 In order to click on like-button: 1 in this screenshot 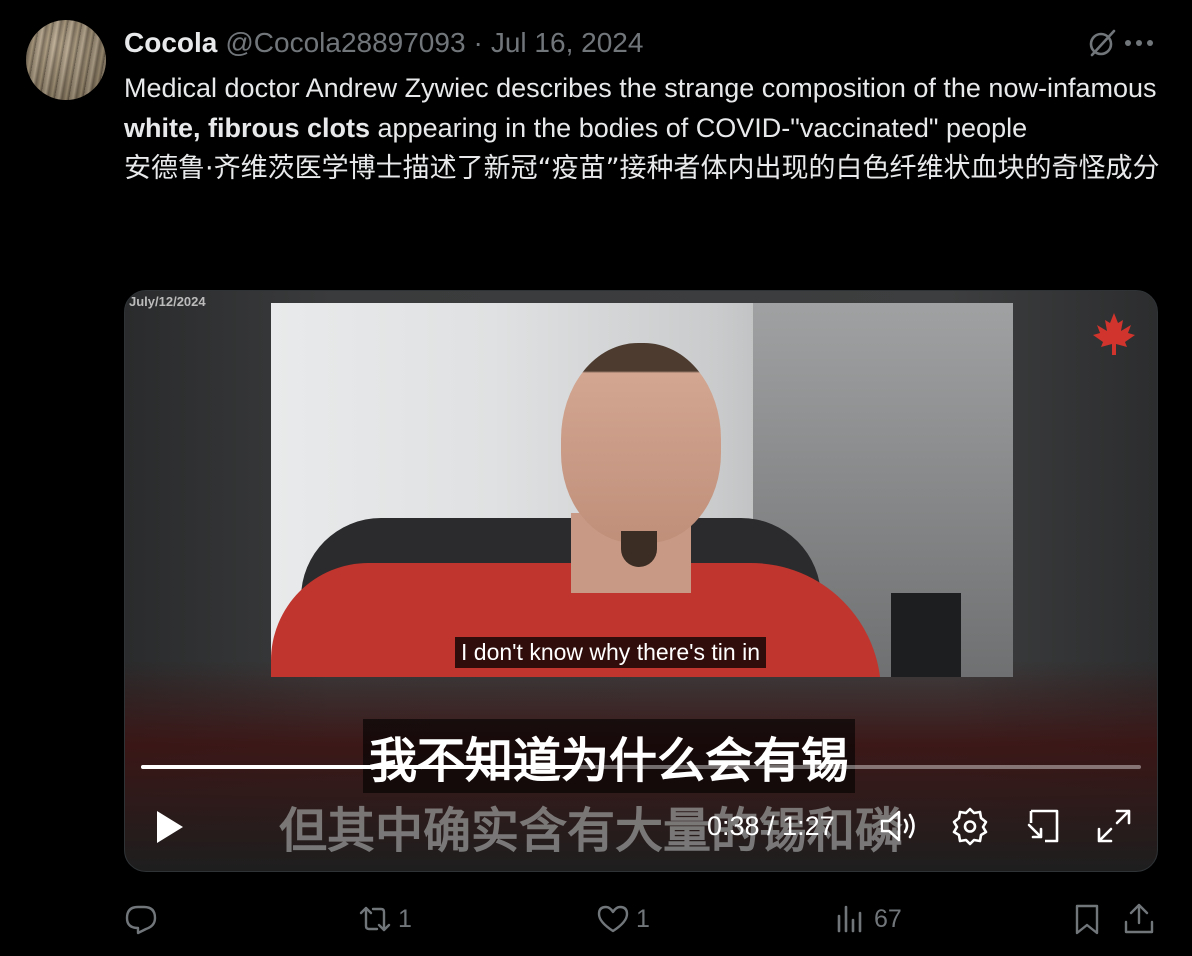, I will do `click(623, 919)`.